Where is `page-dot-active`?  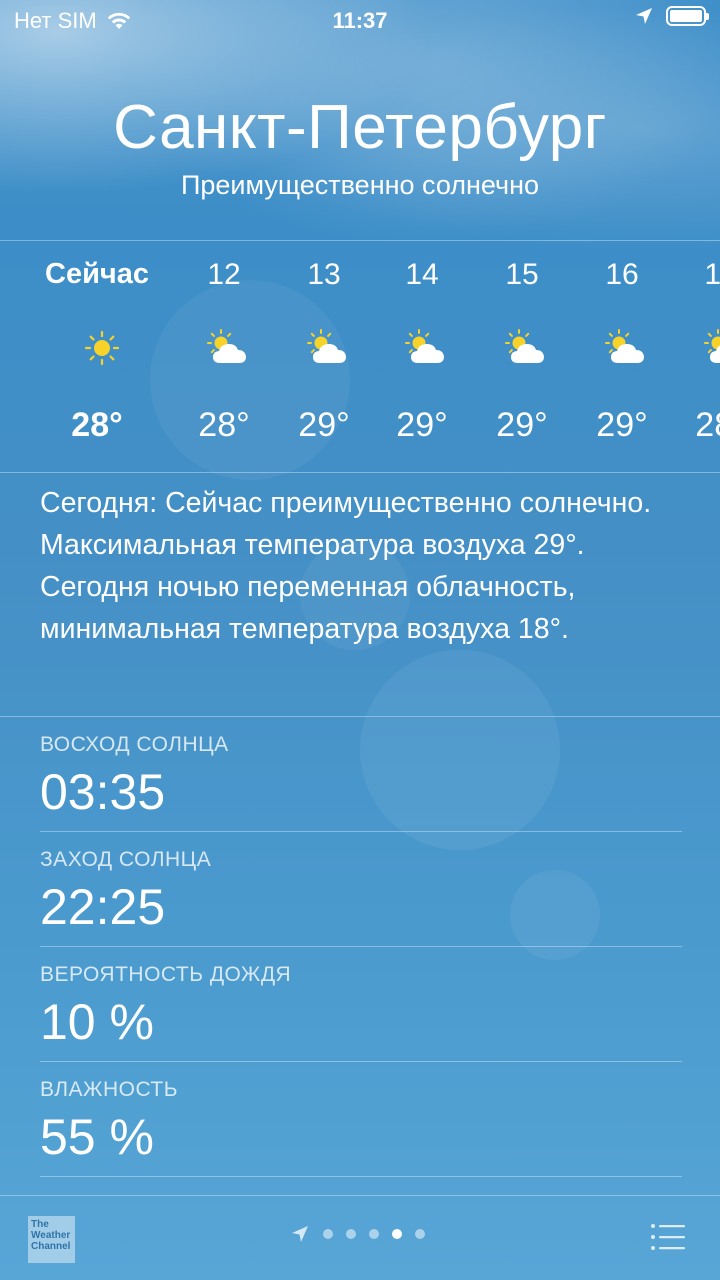
page-dot-active is located at coordinates (397, 1234).